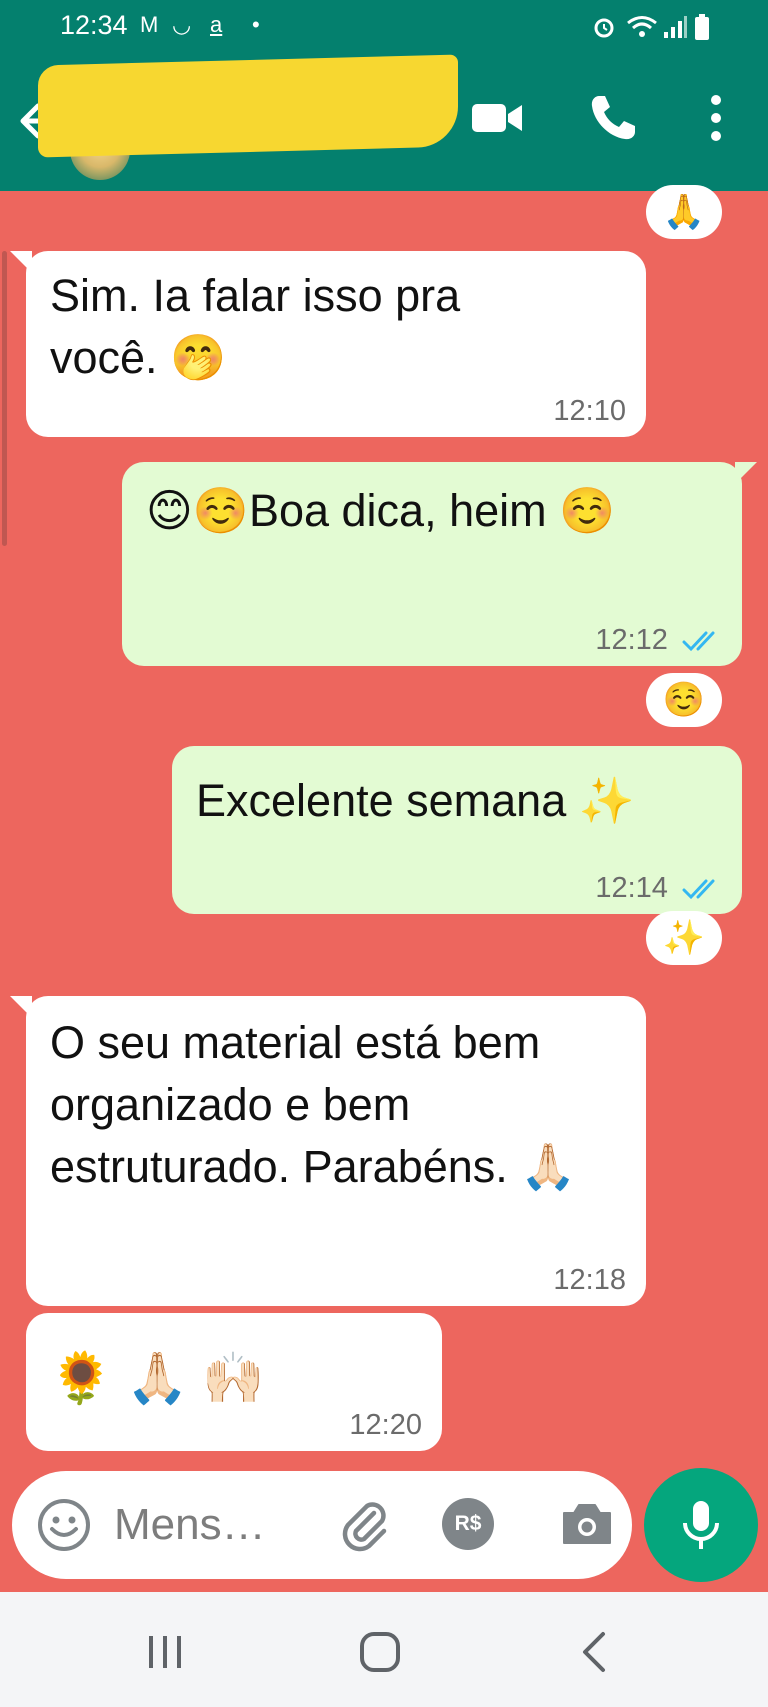 This screenshot has height=1707, width=768. I want to click on incoming-message: Sim. Ia falar isso pra você. 🤭 12:10, so click(336, 344).